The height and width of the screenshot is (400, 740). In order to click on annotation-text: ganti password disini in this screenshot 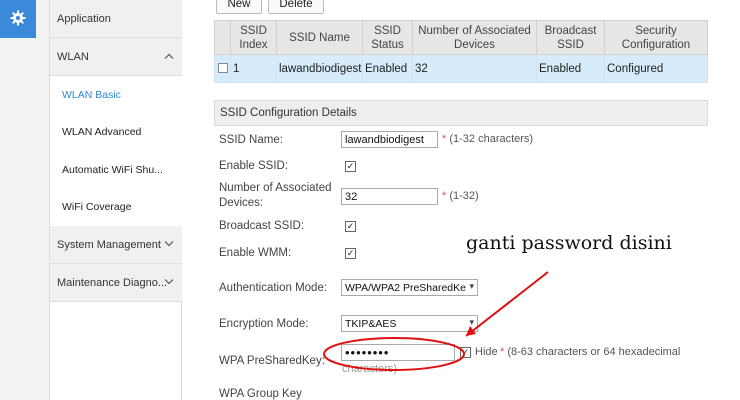, I will do `click(569, 243)`.